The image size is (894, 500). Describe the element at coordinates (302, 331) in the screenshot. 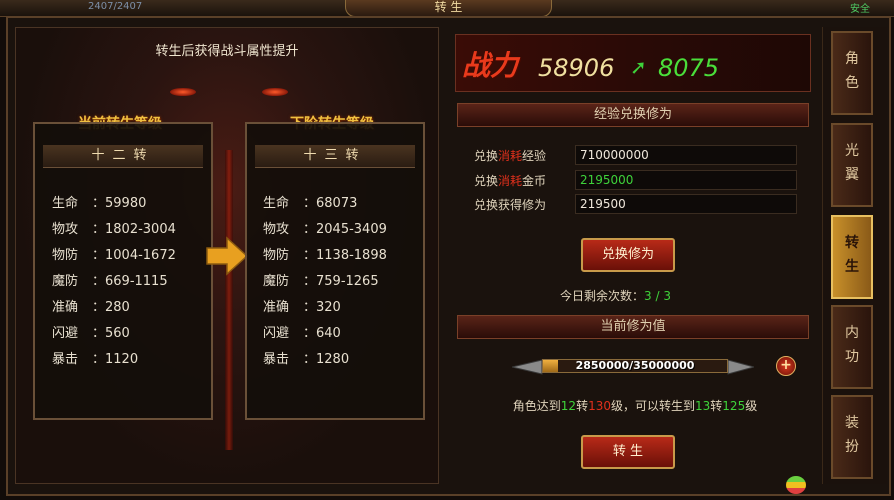

I see `stat-row: 闪避 ：640` at that location.